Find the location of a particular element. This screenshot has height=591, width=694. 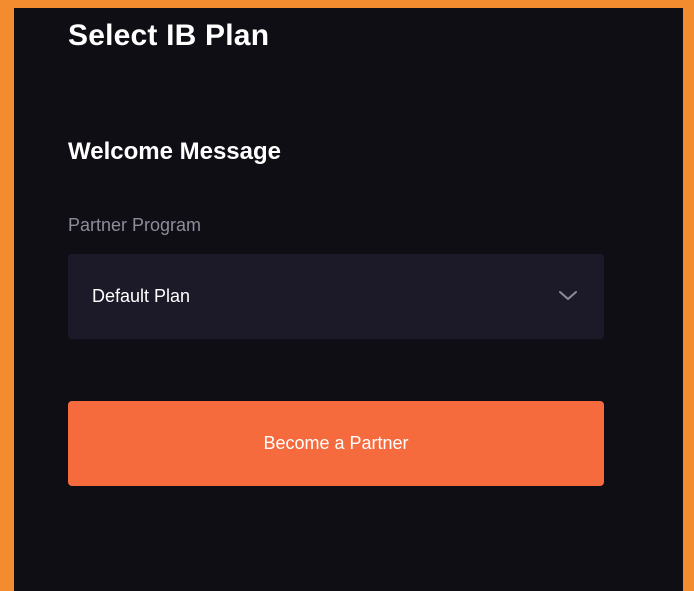

partner-program-label: Partner Program is located at coordinates (135, 225).